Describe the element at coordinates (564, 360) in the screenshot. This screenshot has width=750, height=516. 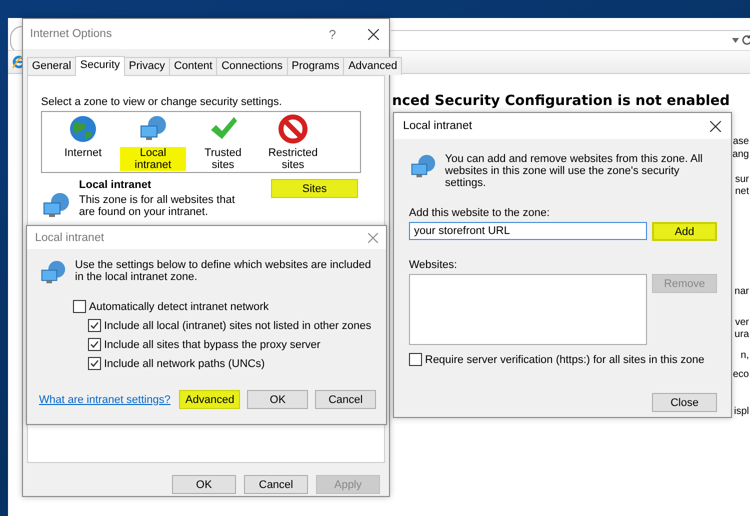
I see `checkbox-label: Require server verification (https:) for all sites in this zone` at that location.